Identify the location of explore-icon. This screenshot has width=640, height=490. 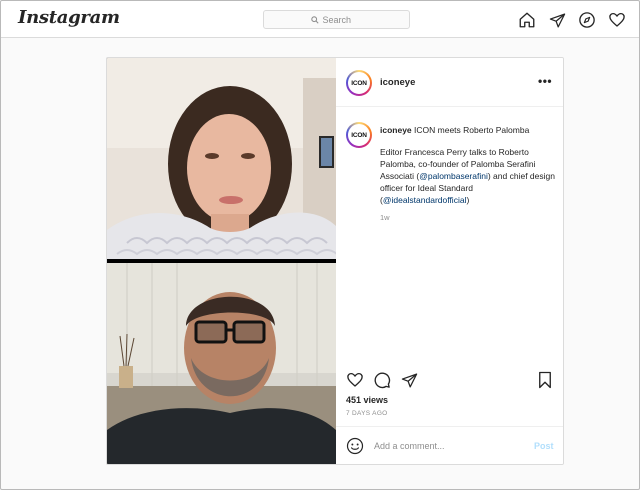
(587, 20).